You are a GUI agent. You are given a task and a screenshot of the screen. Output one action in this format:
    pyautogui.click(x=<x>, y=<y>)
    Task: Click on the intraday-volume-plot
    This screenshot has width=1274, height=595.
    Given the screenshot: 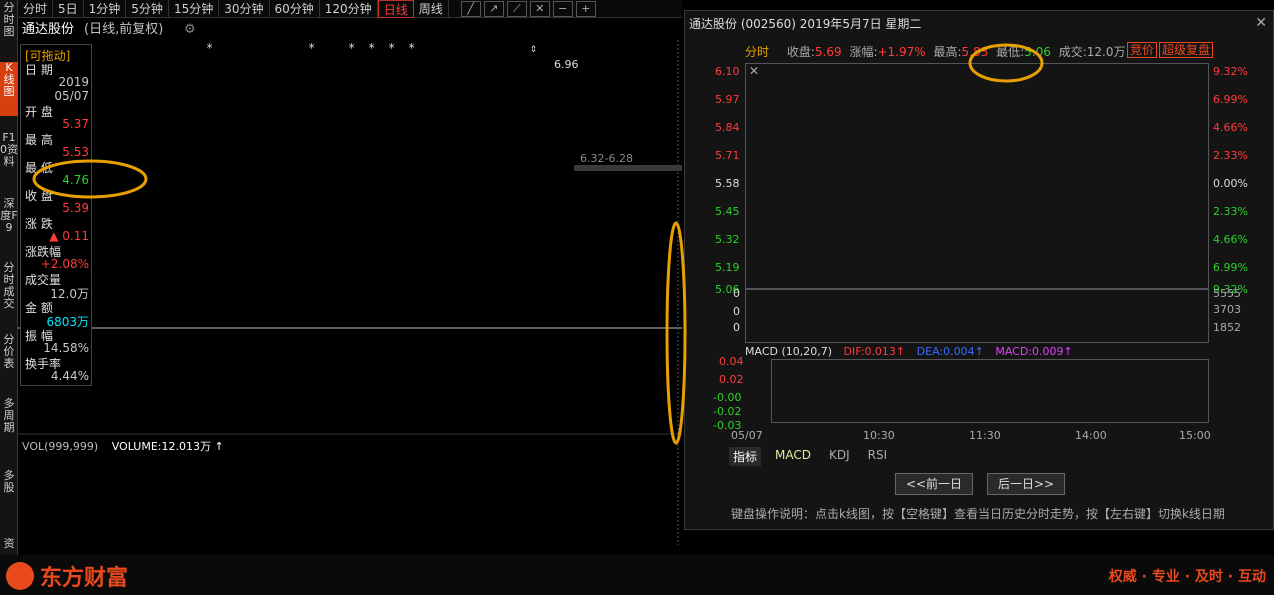 What is the action you would take?
    pyautogui.click(x=977, y=316)
    